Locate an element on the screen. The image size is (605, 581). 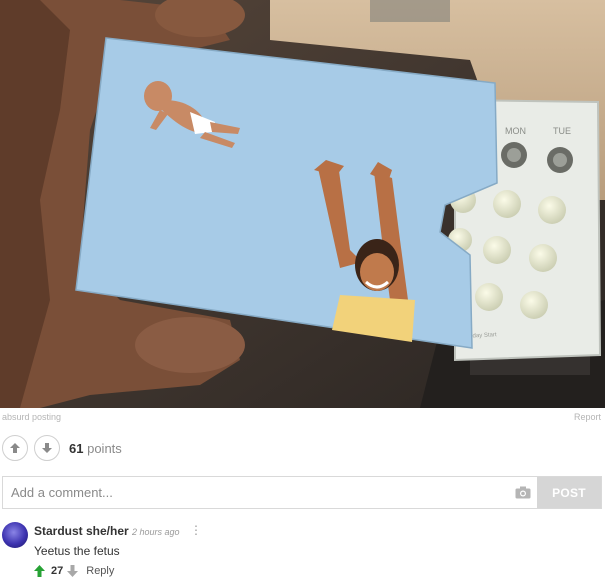
comment-composer: POST is located at coordinates (302, 492).